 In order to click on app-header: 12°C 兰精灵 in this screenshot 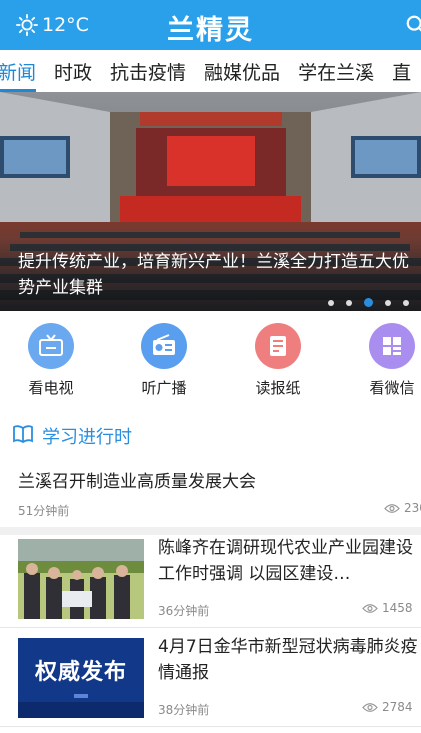, I will do `click(210, 25)`.